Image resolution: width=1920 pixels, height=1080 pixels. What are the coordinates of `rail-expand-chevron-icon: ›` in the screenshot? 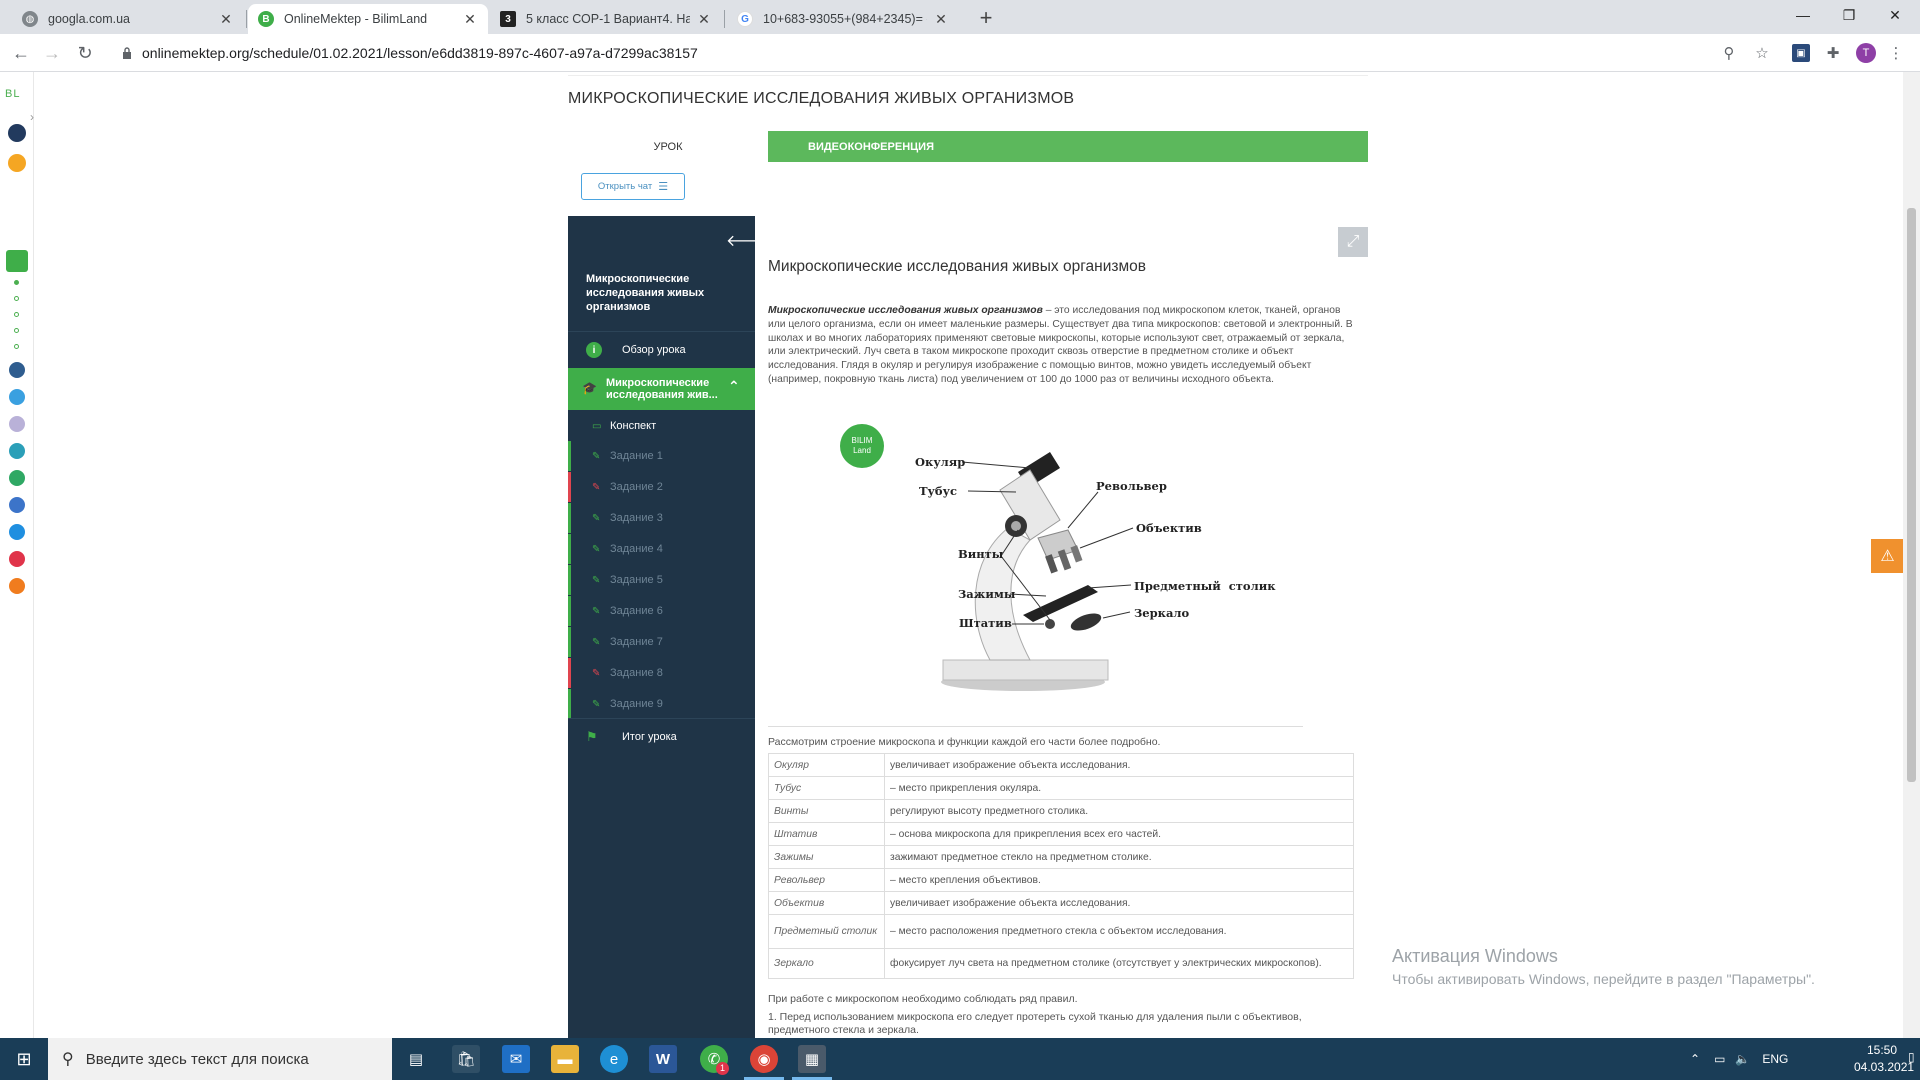 It's located at (32, 117).